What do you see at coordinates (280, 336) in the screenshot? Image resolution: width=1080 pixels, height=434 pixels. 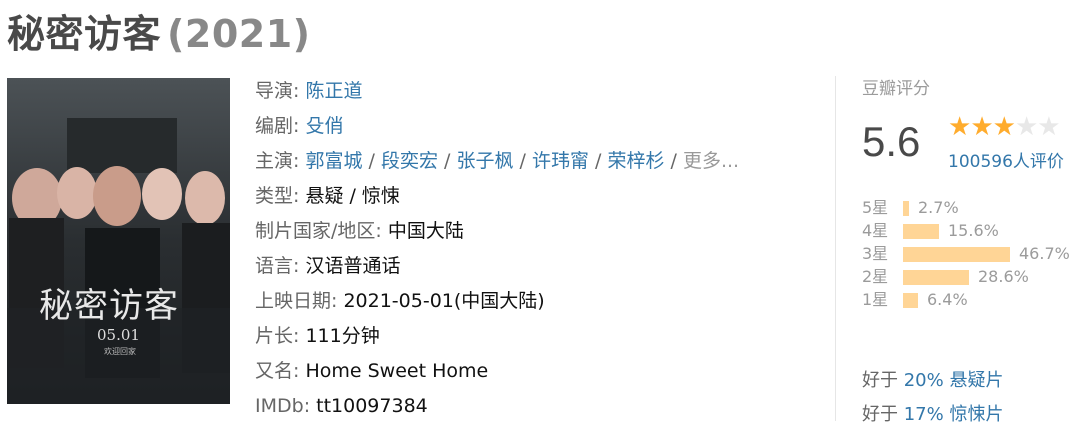 I see `runtime-label: 片长:` at bounding box center [280, 336].